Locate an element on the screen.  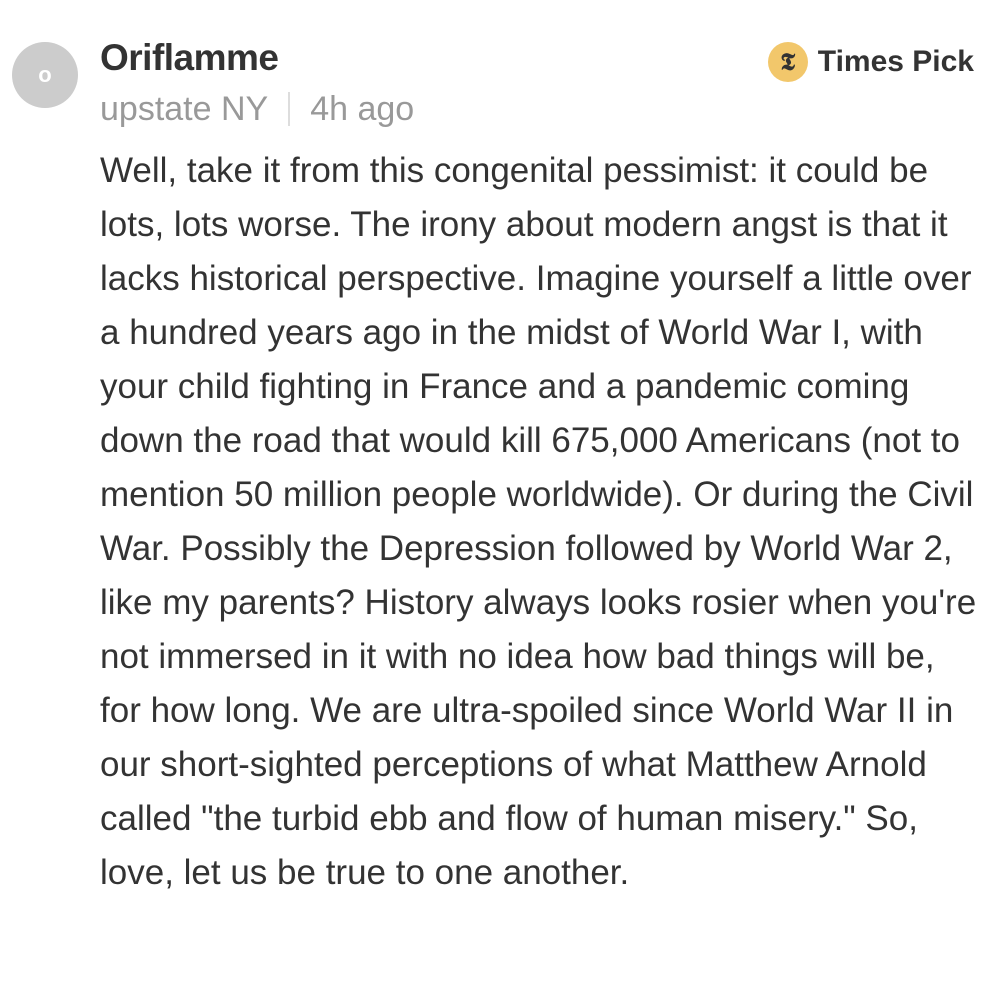
avatar: o is located at coordinates (45, 75).